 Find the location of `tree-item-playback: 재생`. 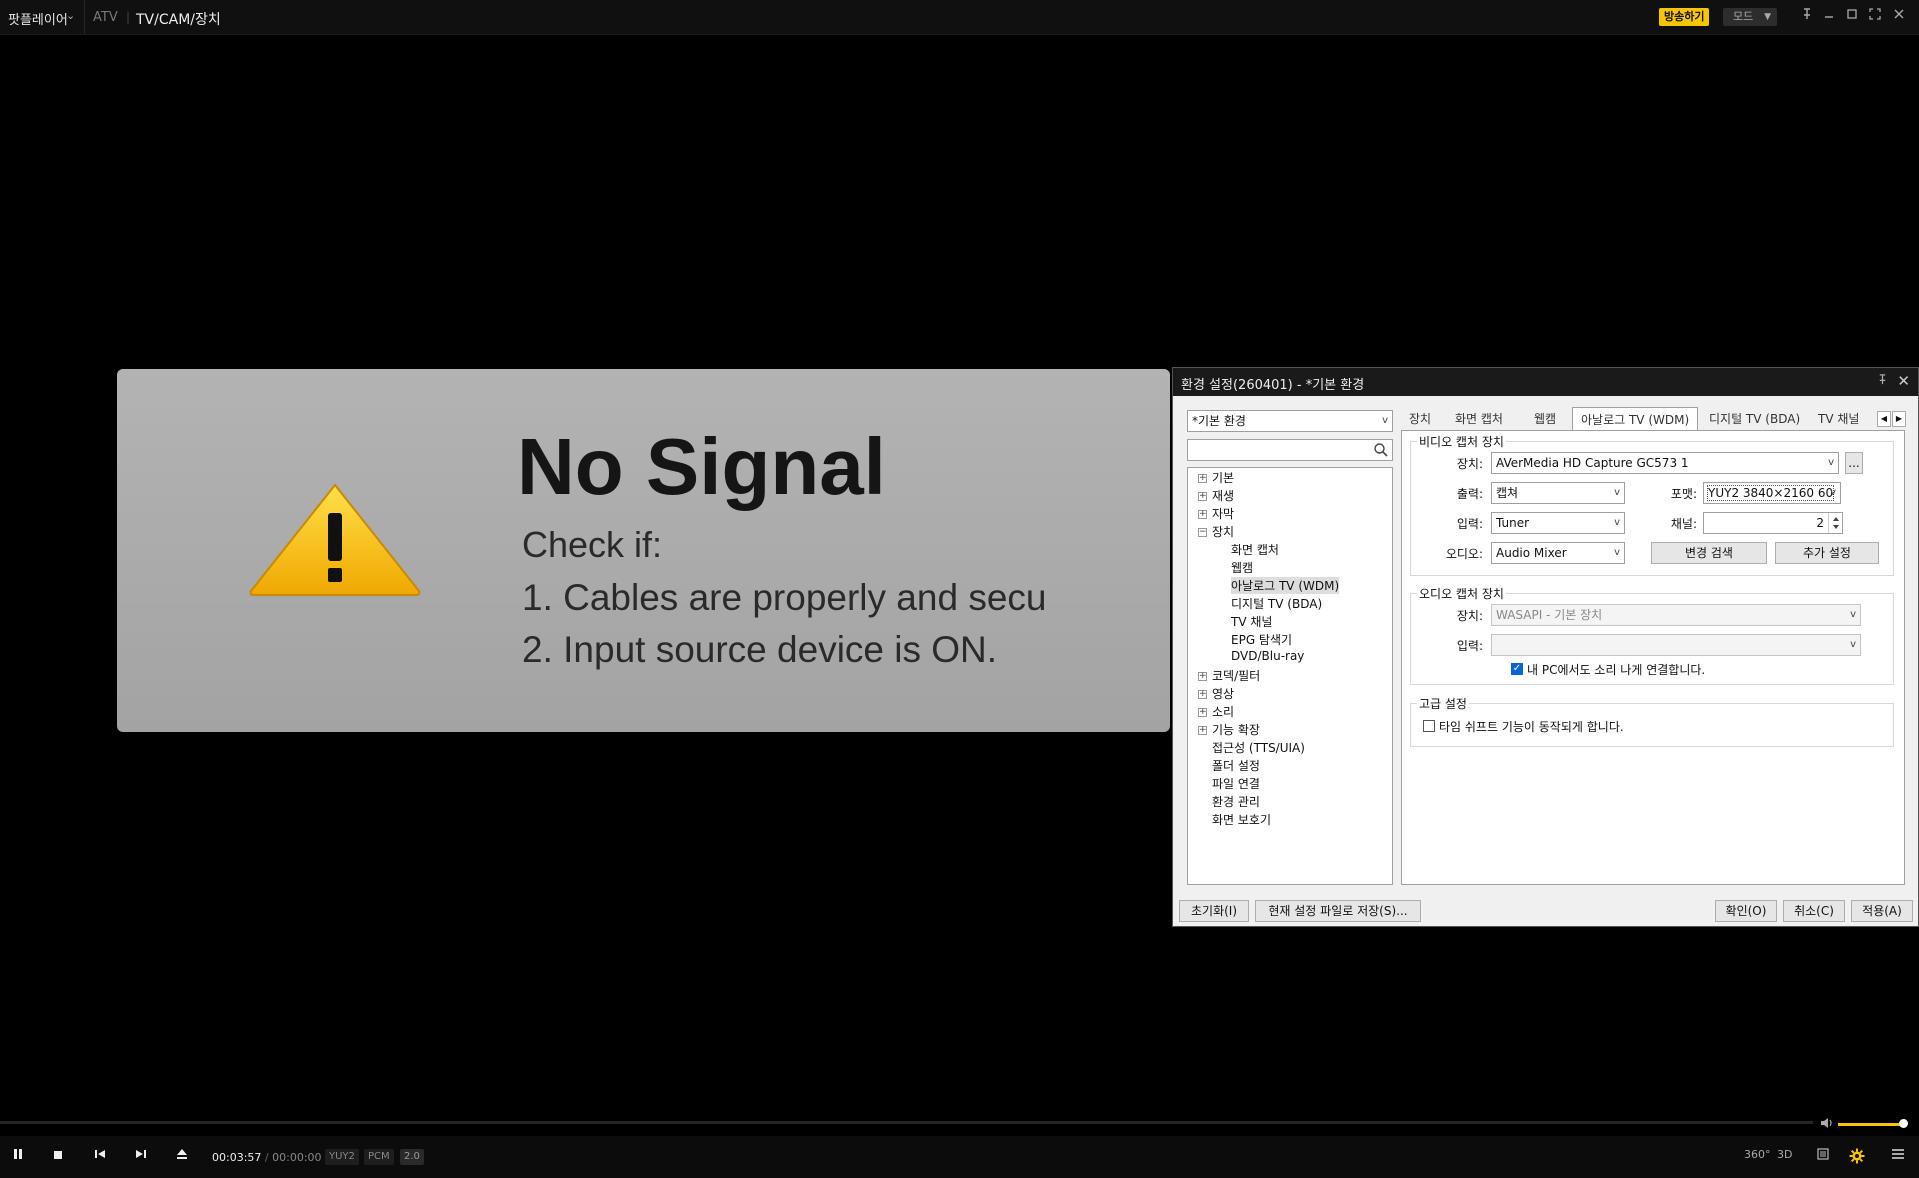

tree-item-playback: 재생 is located at coordinates (1223, 495).